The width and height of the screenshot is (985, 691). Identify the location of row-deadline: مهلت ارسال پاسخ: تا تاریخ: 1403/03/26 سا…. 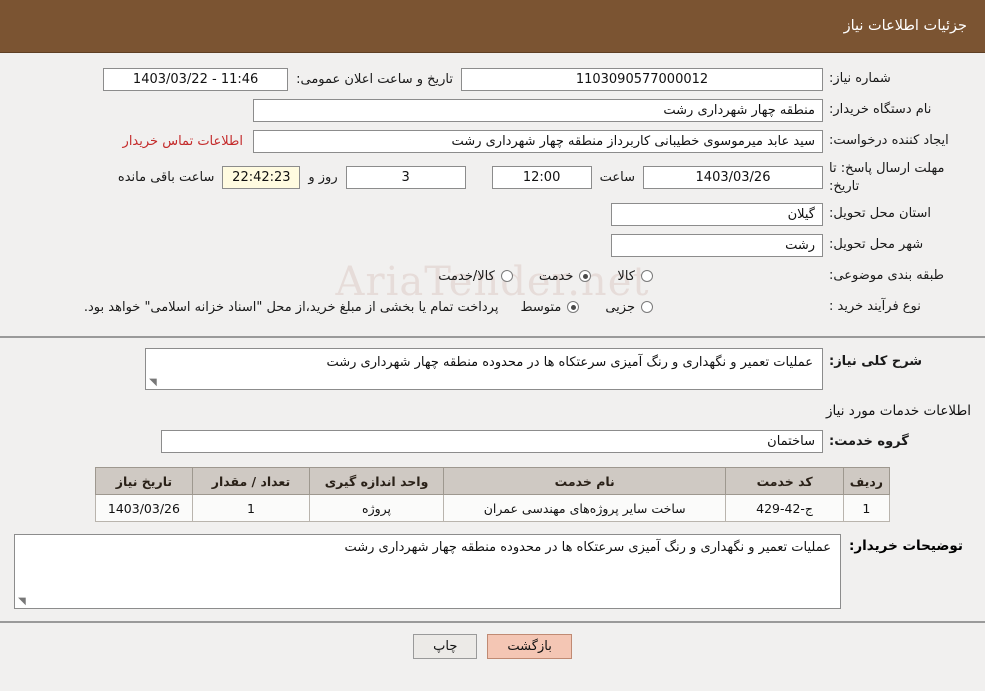
(492, 177).